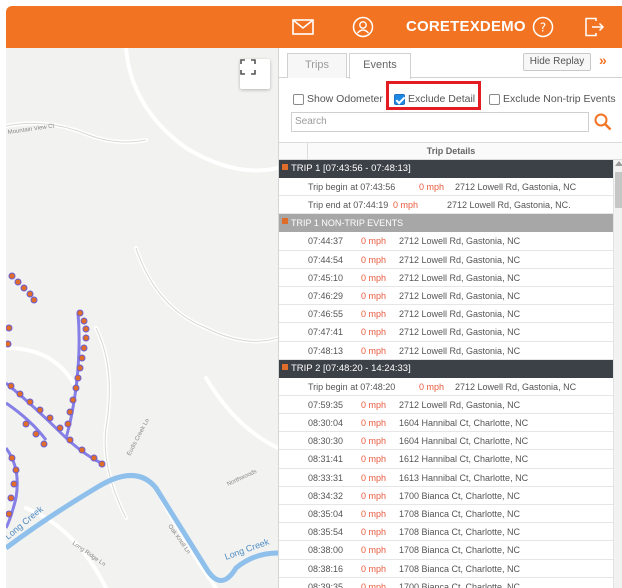 Image resolution: width=622 pixels, height=588 pixels. What do you see at coordinates (617, 374) in the screenshot?
I see `scrollbar` at bounding box center [617, 374].